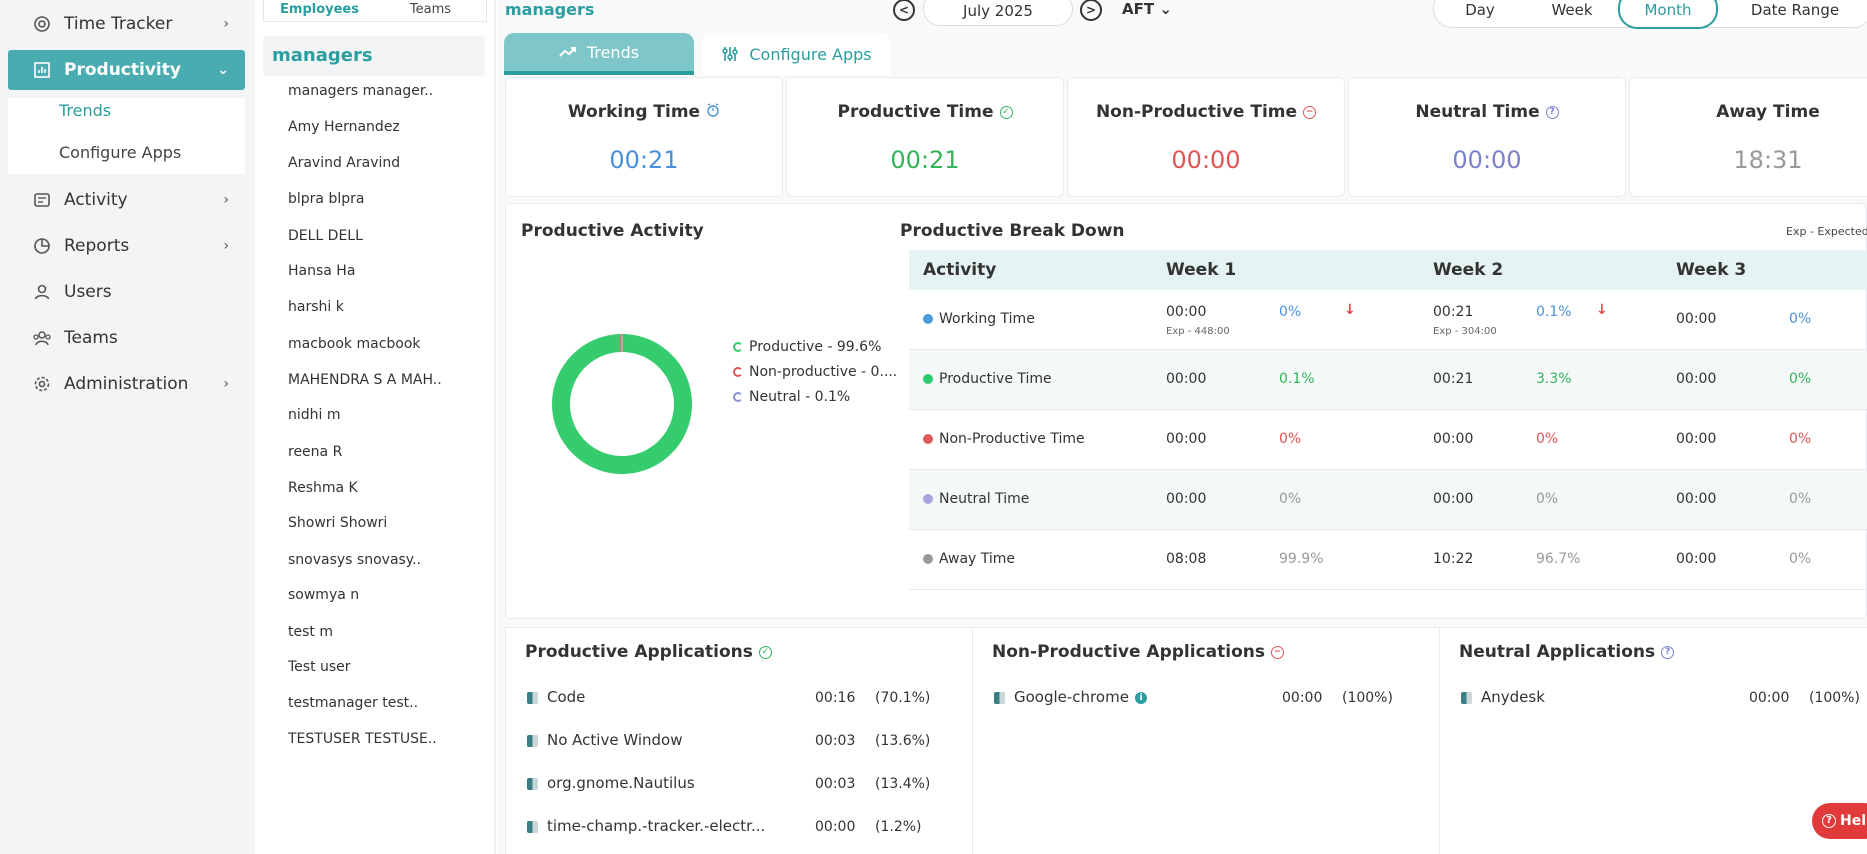 Image resolution: width=1867 pixels, height=854 pixels. What do you see at coordinates (1388, 270) in the screenshot?
I see `table-header: Activity Week 1 Week 2 Week 3` at bounding box center [1388, 270].